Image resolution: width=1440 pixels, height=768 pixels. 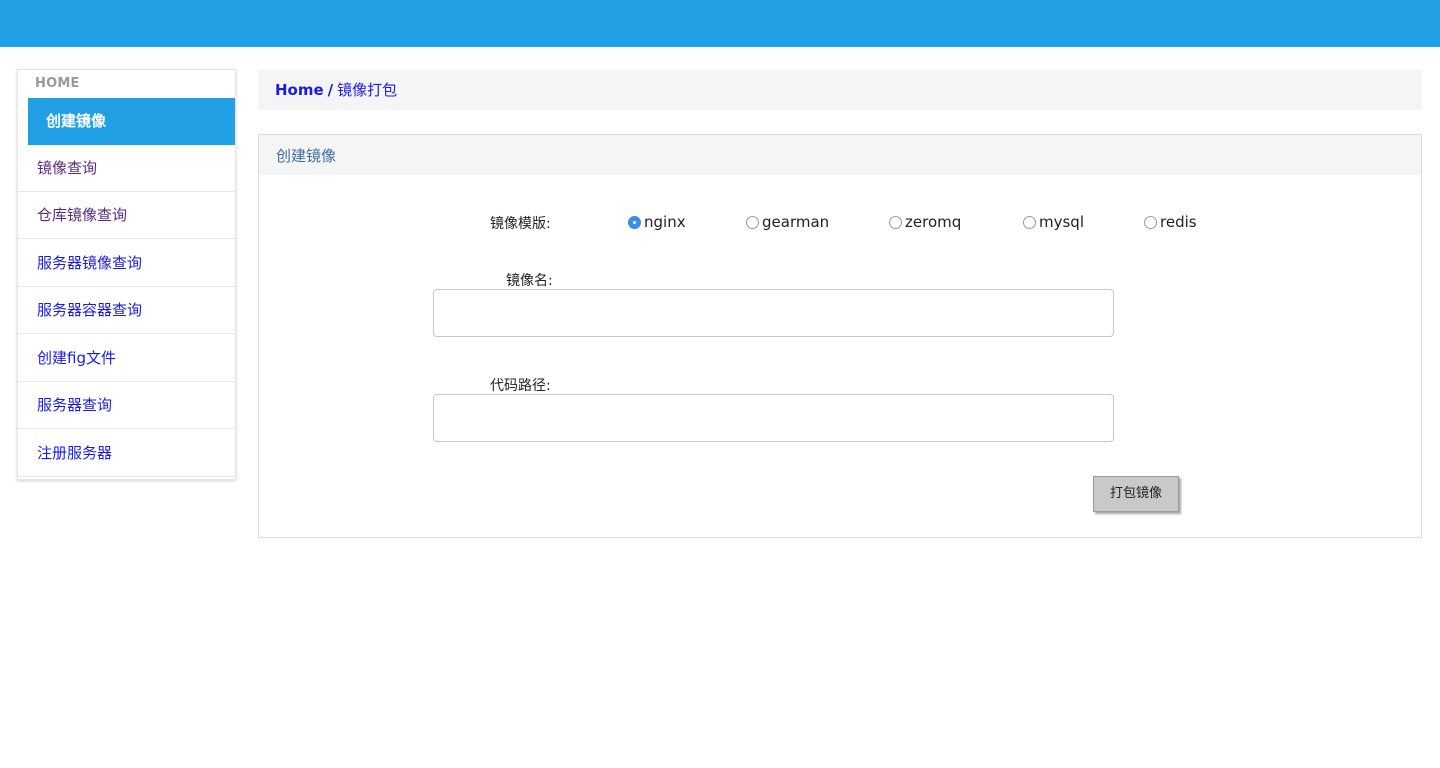 I want to click on code-path-input, so click(x=773, y=418).